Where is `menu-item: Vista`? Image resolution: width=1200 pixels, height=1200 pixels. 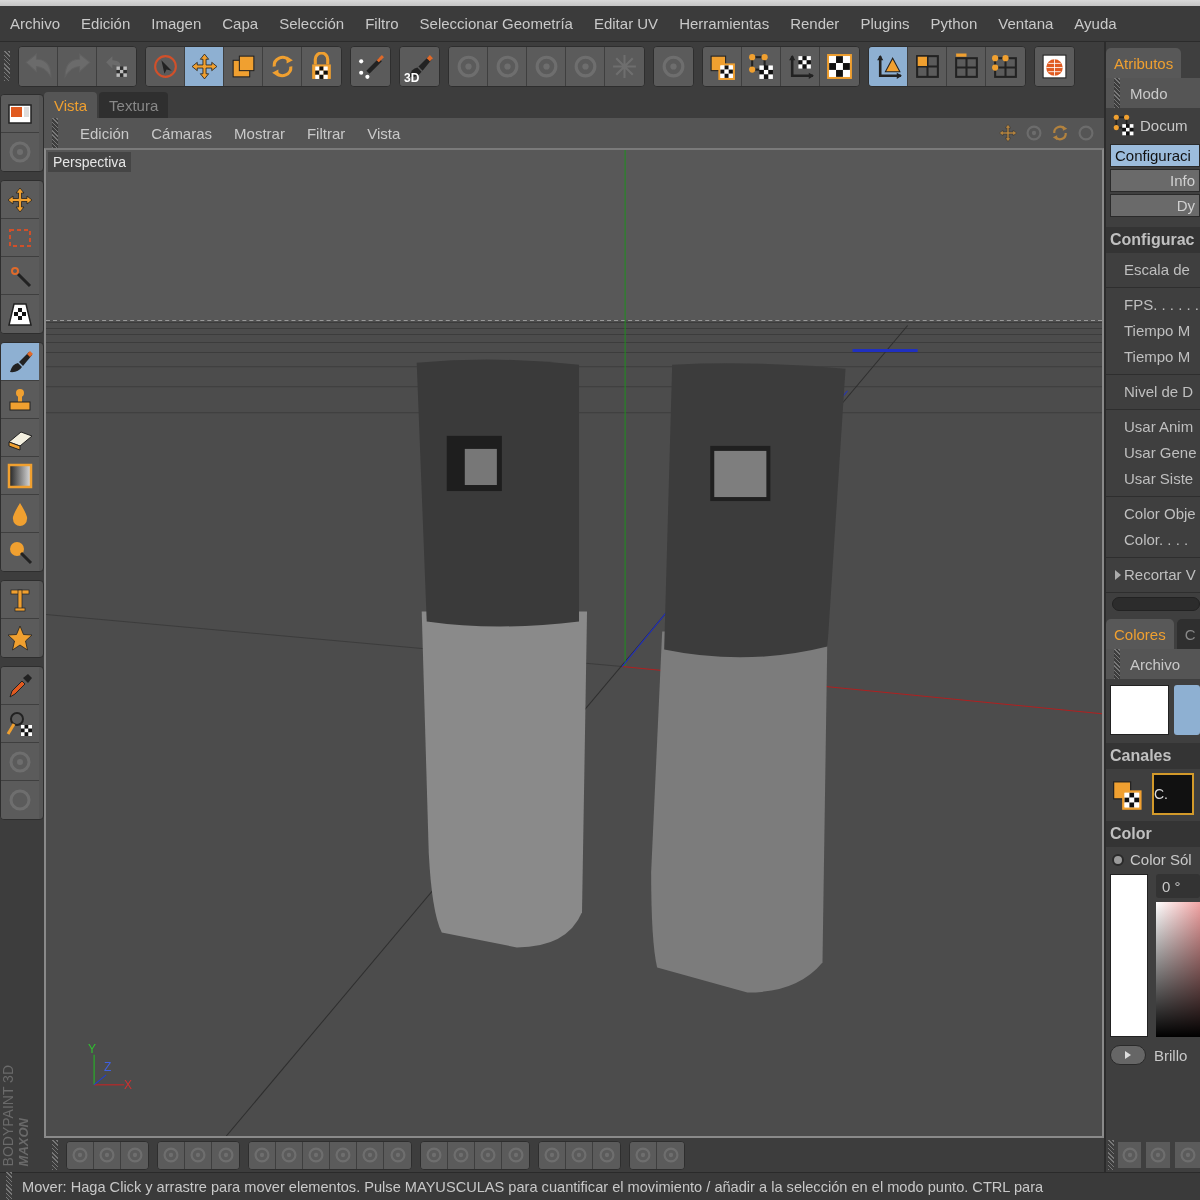
menu-item: Vista is located at coordinates (384, 133).